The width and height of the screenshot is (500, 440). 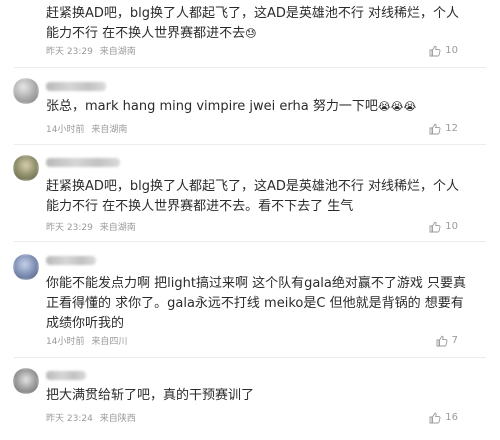 I want to click on like-count: 7, so click(x=454, y=340).